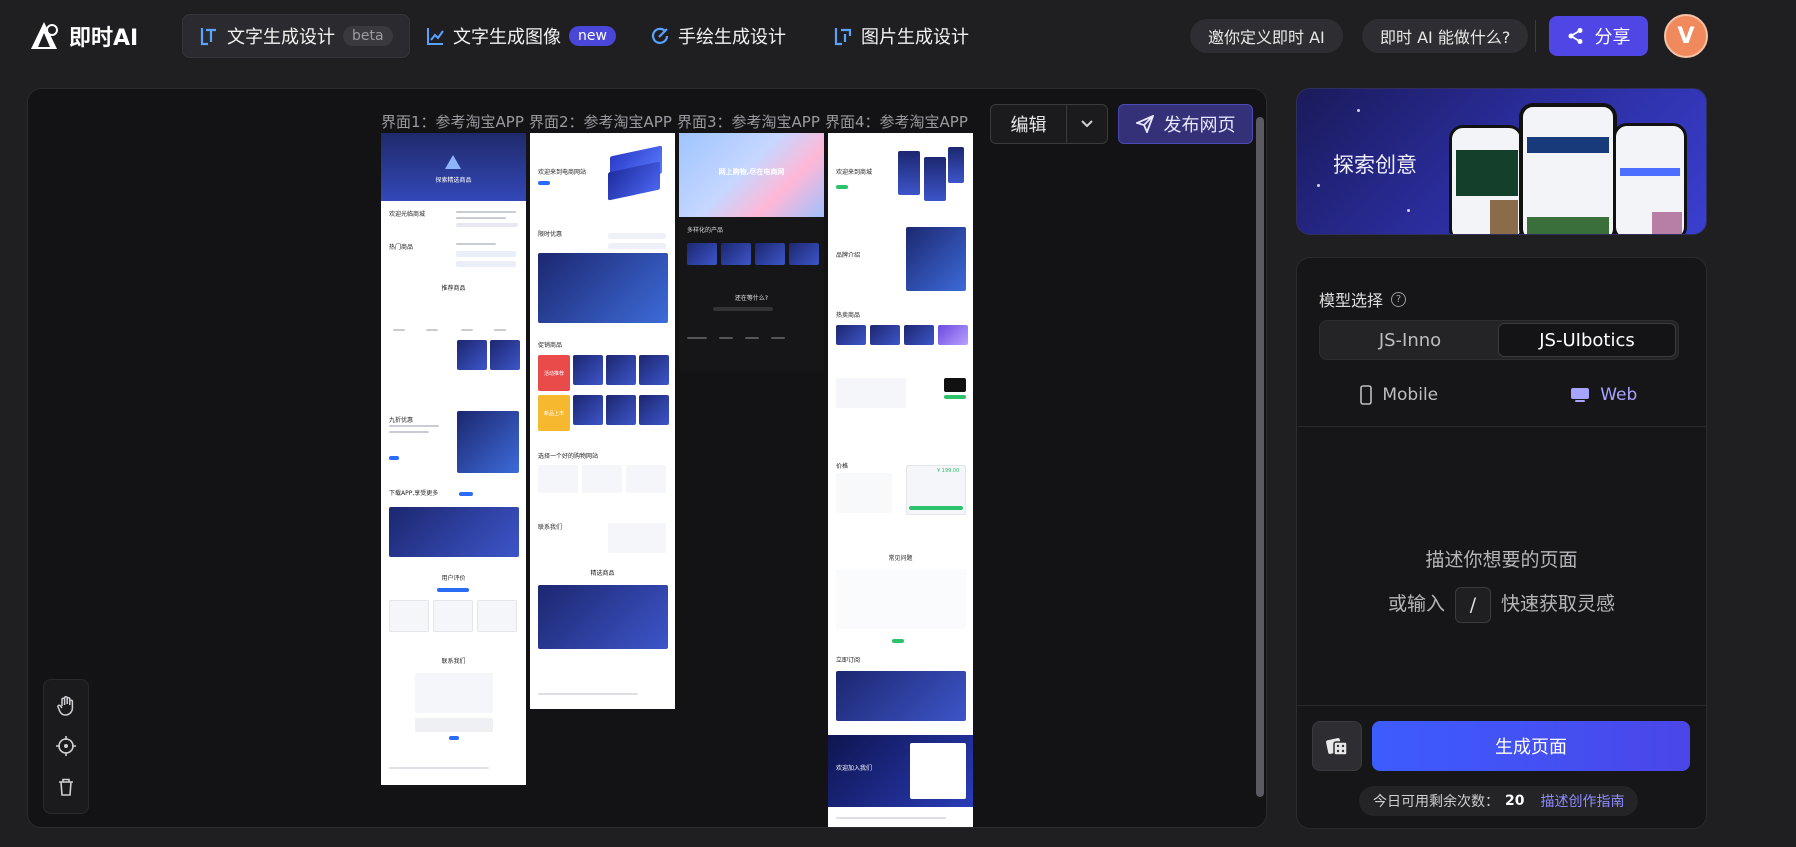  Describe the element at coordinates (1260, 457) in the screenshot. I see `canvas-scrollbar` at that location.